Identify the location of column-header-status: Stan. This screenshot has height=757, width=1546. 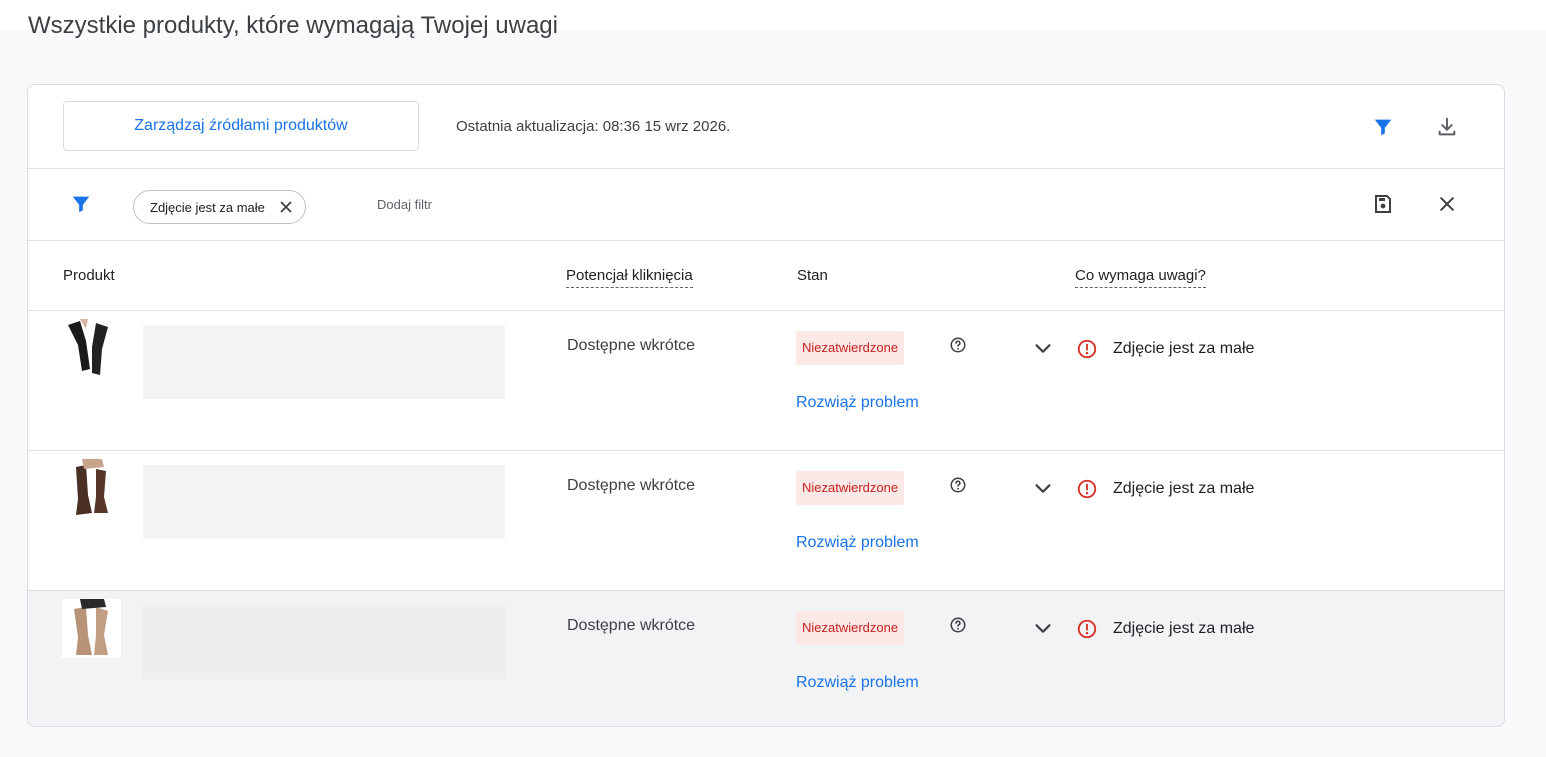
(812, 275).